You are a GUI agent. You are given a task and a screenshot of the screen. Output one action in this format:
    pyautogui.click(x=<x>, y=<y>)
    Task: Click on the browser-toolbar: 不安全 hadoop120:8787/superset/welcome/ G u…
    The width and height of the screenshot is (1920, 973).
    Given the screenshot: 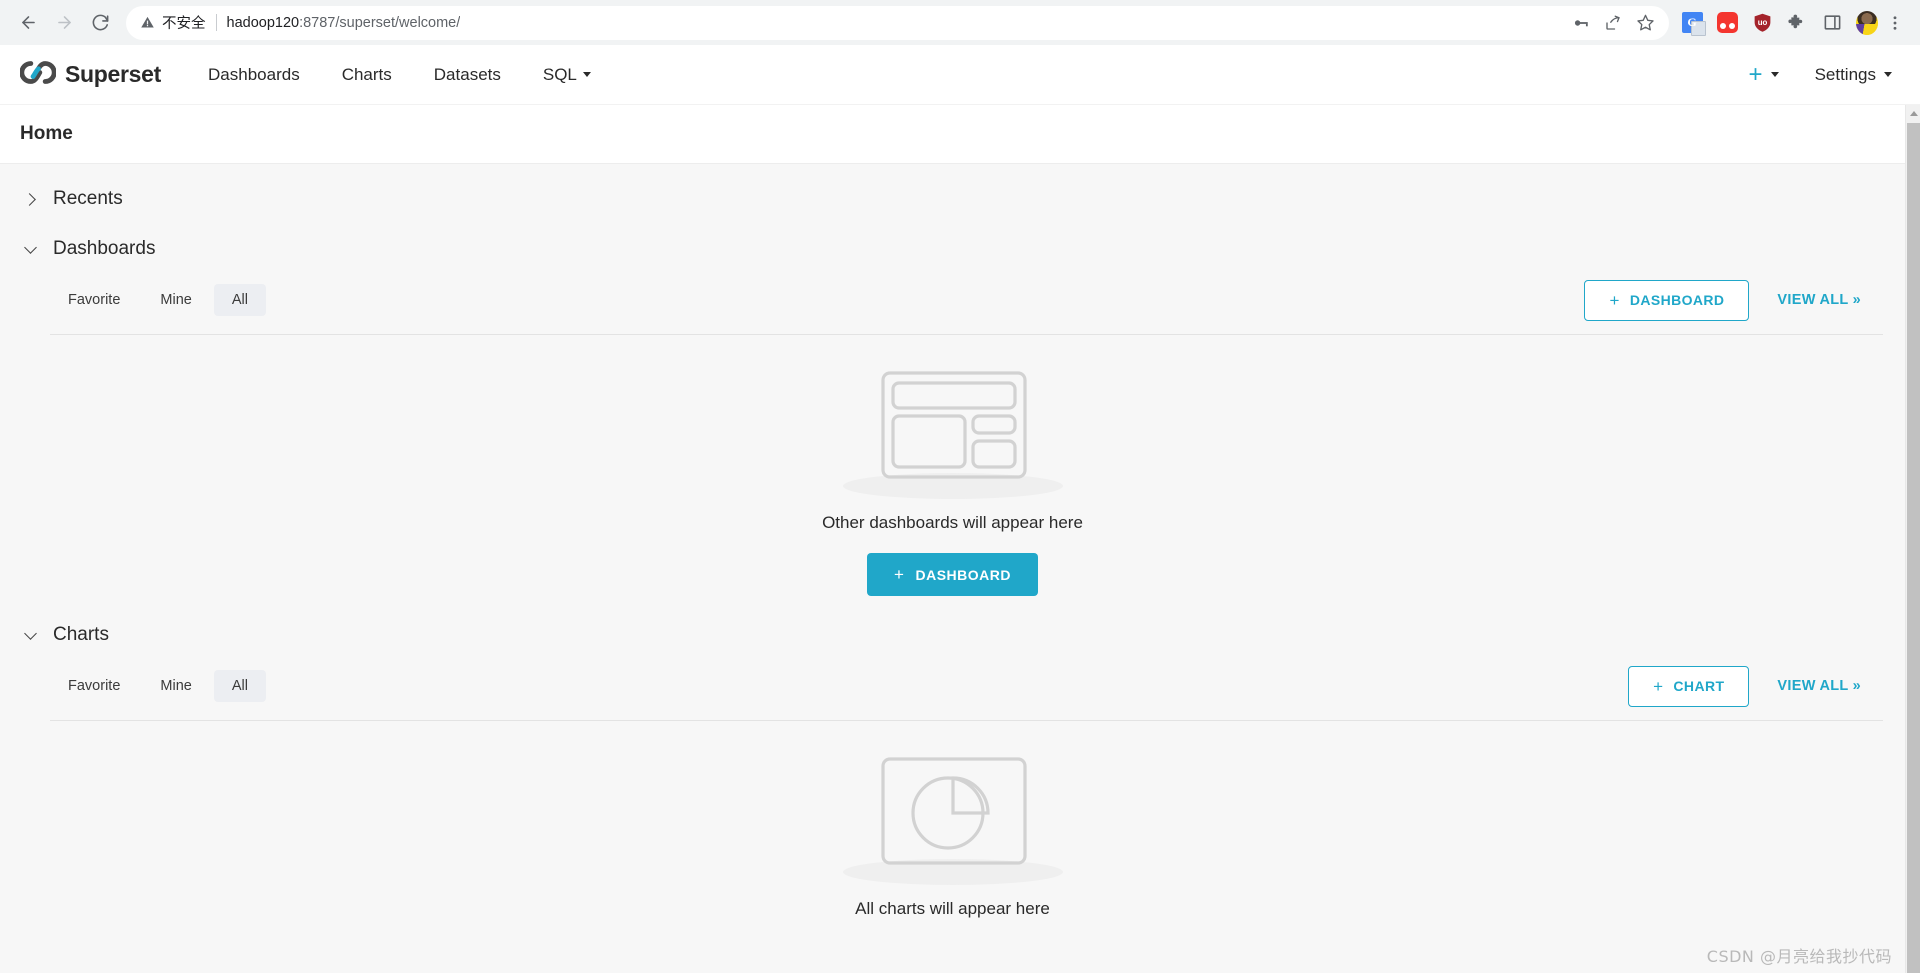 What is the action you would take?
    pyautogui.click(x=960, y=22)
    